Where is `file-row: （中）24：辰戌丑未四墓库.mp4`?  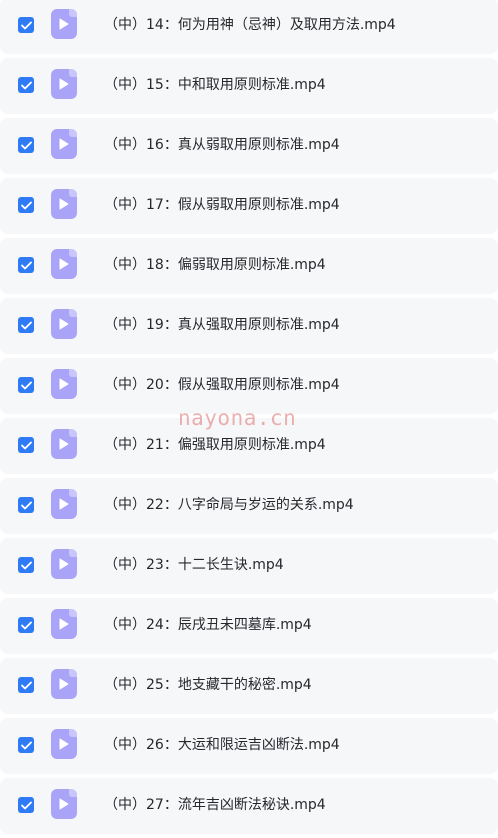 file-row: （中）24：辰戌丑未四墓库.mp4 is located at coordinates (249, 626).